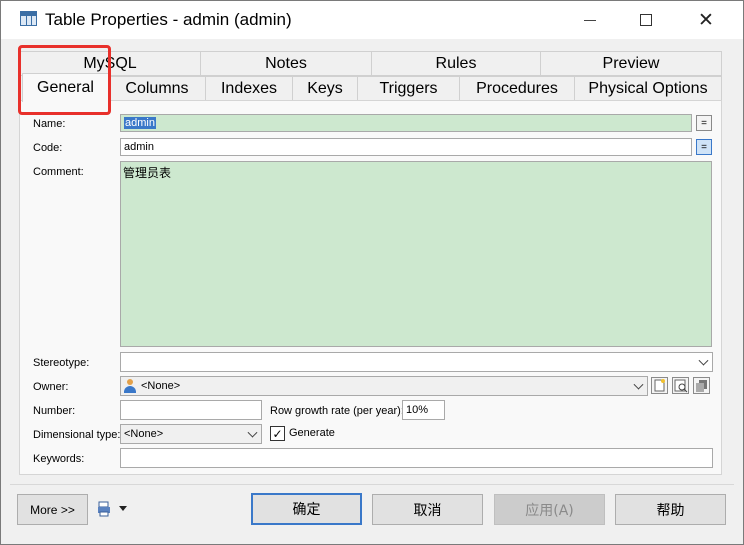  What do you see at coordinates (416, 458) in the screenshot?
I see `keywords-field` at bounding box center [416, 458].